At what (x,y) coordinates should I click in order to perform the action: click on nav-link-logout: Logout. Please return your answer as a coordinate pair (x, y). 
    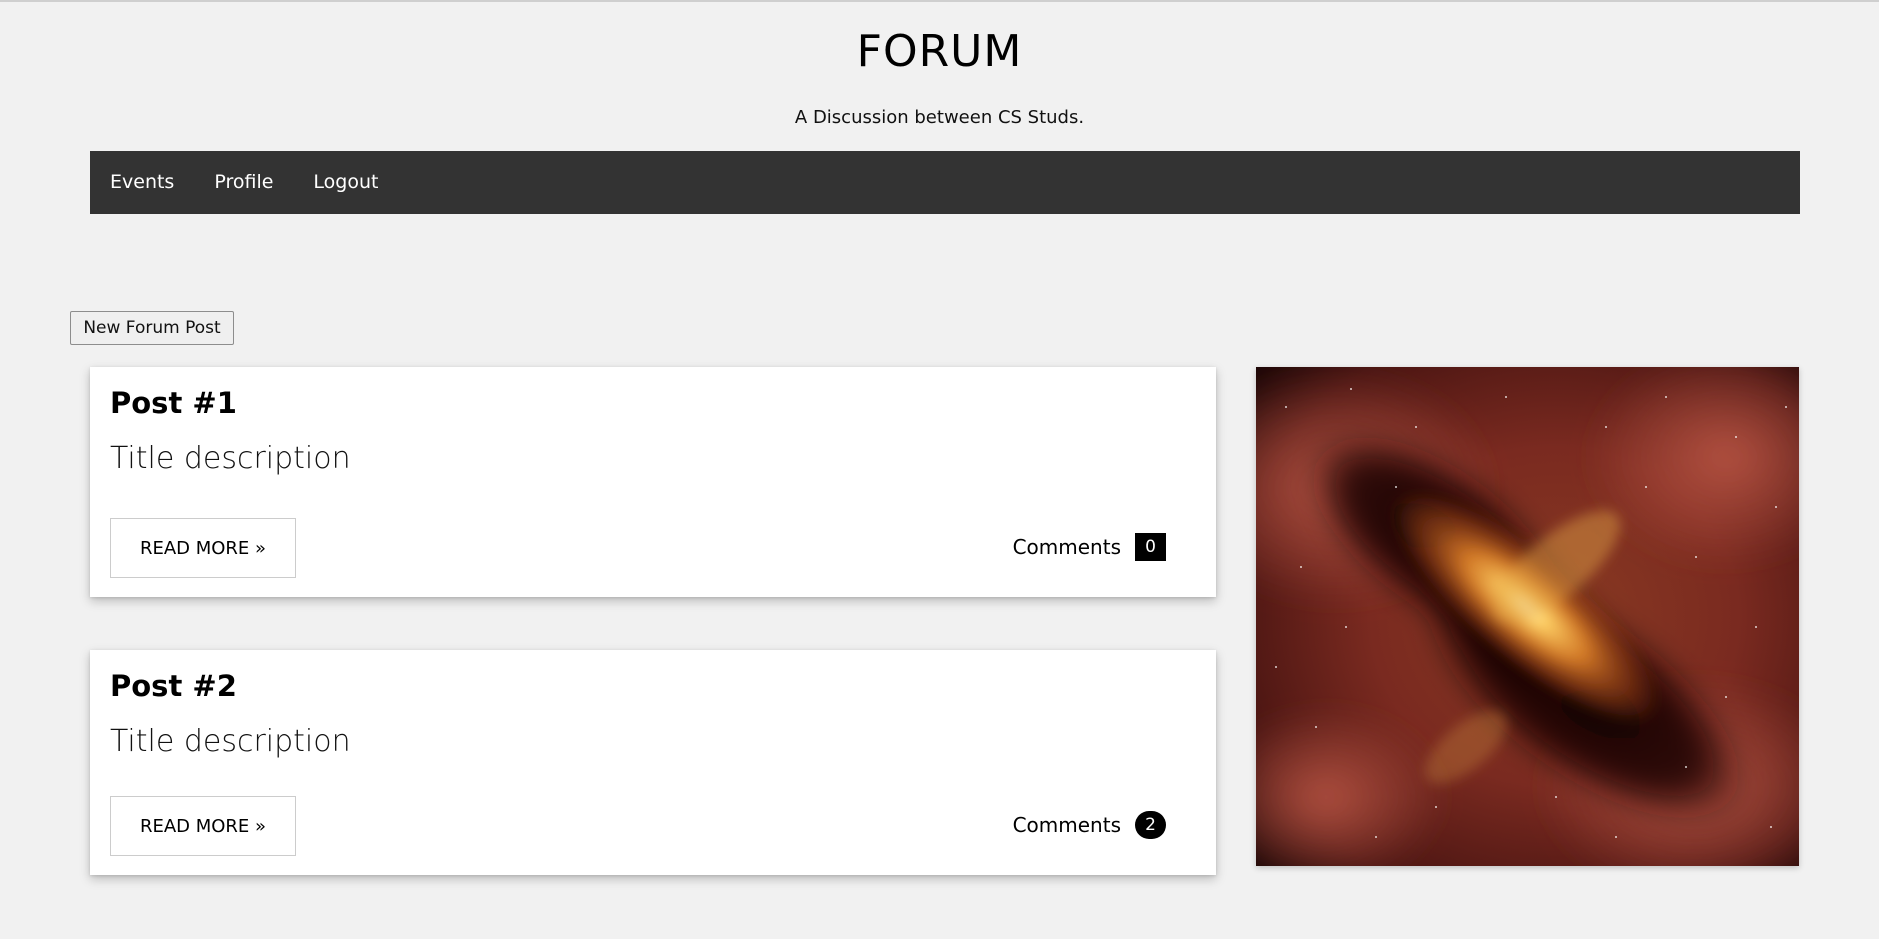
    Looking at the image, I should click on (345, 182).